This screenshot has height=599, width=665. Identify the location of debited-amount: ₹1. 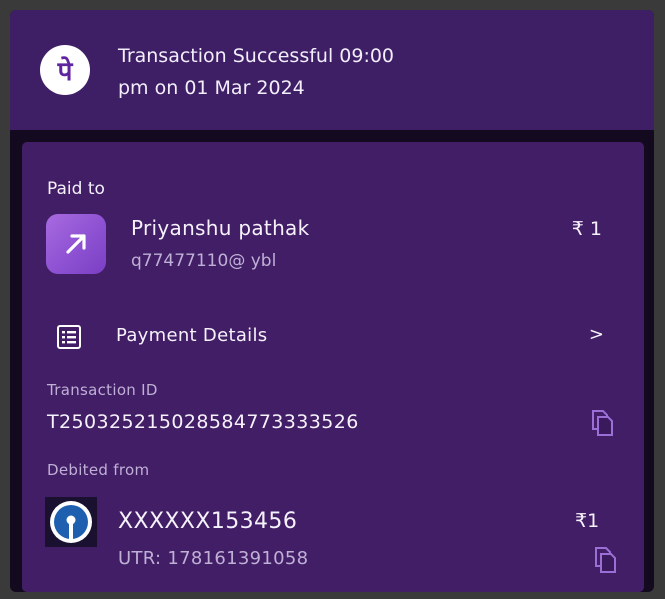
(587, 521).